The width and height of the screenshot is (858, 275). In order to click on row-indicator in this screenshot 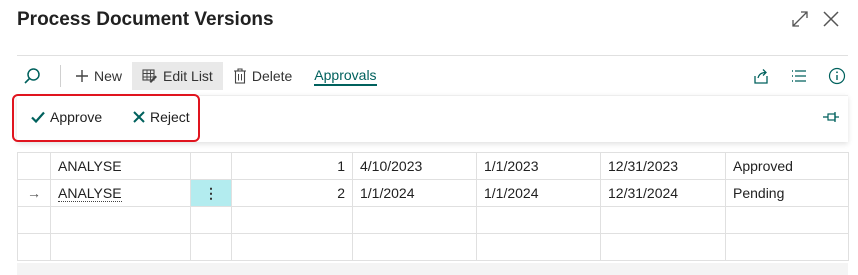, I will do `click(34, 166)`.